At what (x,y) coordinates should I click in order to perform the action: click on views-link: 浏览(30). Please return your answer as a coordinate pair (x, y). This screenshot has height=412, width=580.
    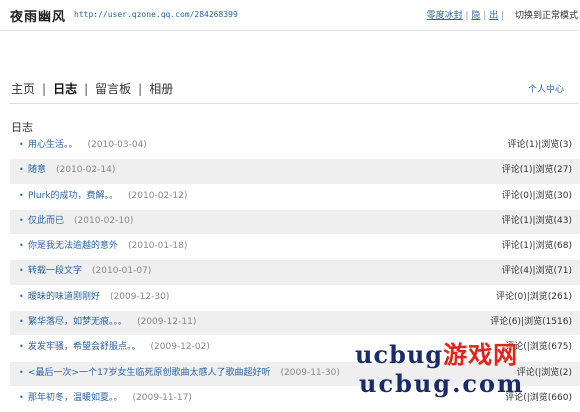
    Looking at the image, I should click on (554, 196).